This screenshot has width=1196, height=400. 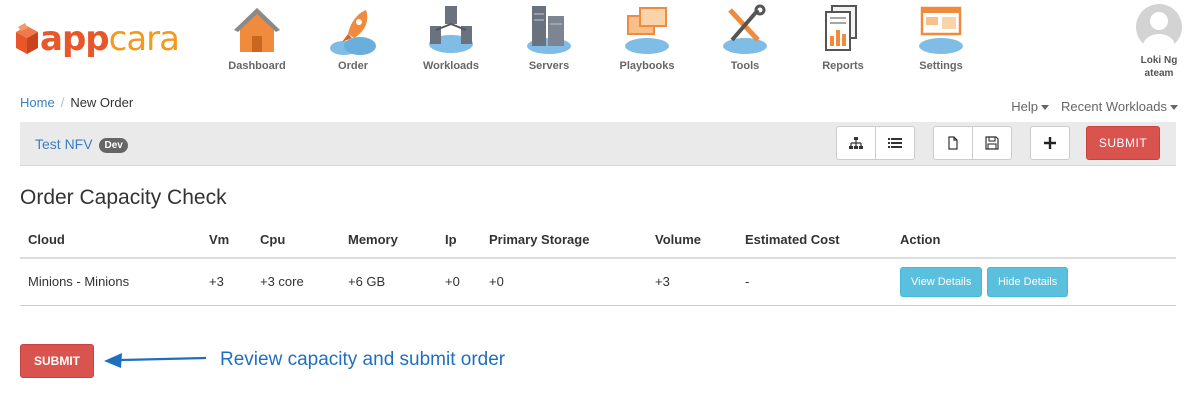 I want to click on user-silhouette-icon, so click(x=1159, y=31).